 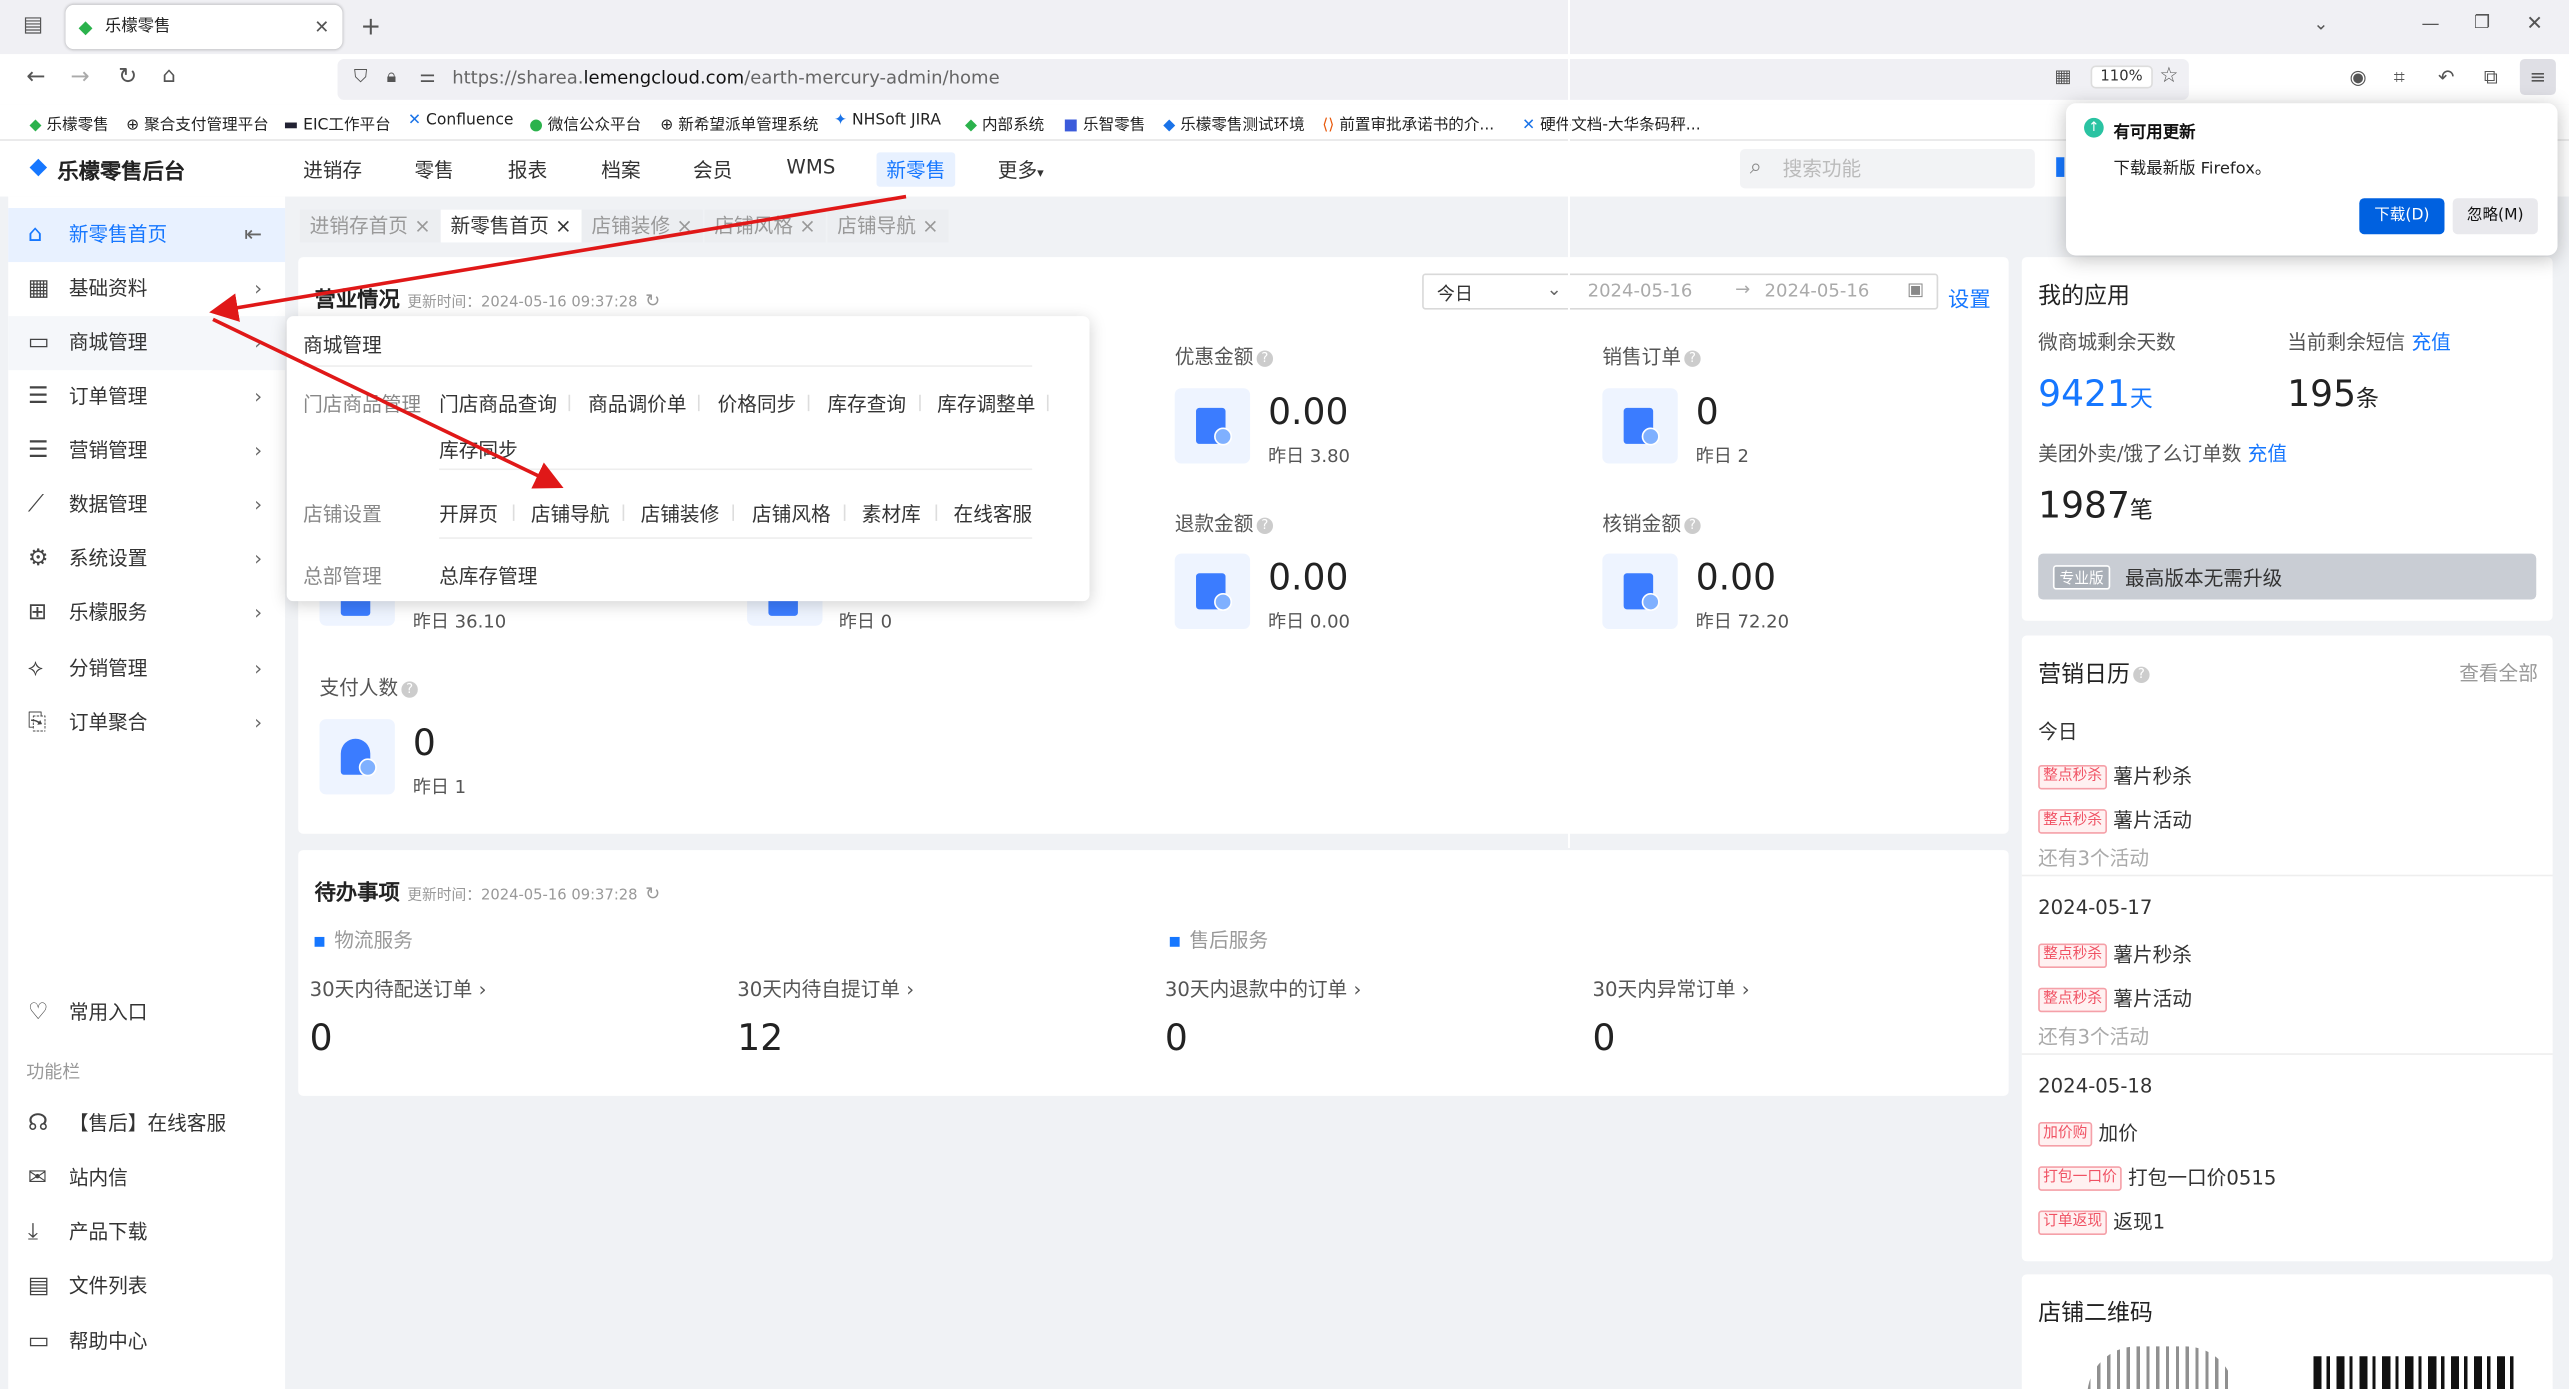 What do you see at coordinates (1104, 122) in the screenshot?
I see `bookmark-item: ■ 乐智零售` at bounding box center [1104, 122].